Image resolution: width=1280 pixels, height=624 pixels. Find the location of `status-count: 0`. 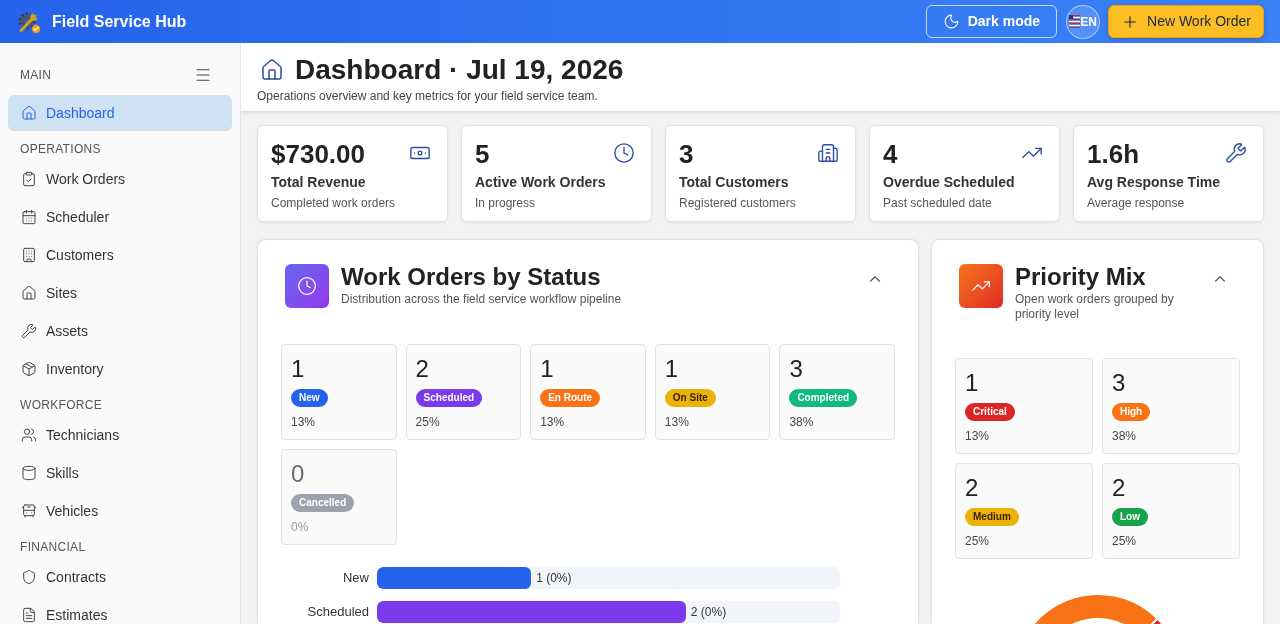

status-count: 0 is located at coordinates (298, 474).